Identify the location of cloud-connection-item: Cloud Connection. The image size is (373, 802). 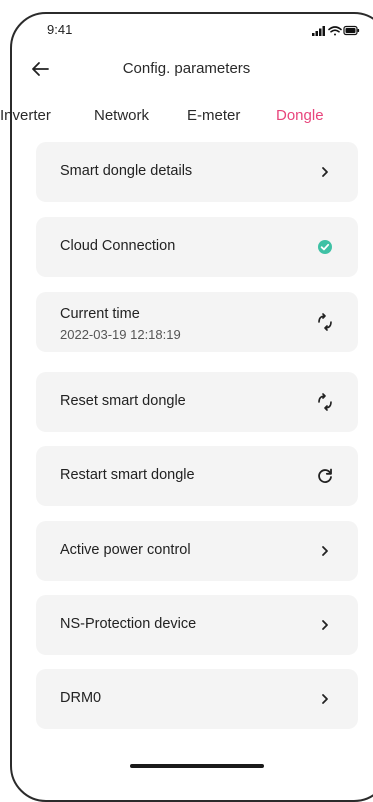
(197, 247).